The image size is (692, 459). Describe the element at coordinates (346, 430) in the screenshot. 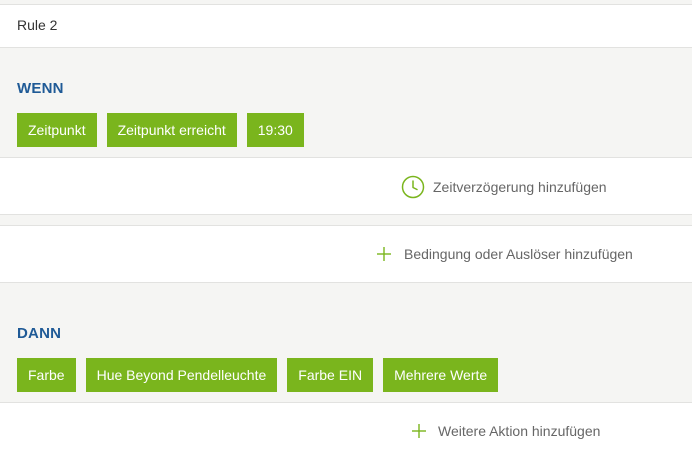

I see `more-action-row: Weitere Aktion hinzufügen` at that location.